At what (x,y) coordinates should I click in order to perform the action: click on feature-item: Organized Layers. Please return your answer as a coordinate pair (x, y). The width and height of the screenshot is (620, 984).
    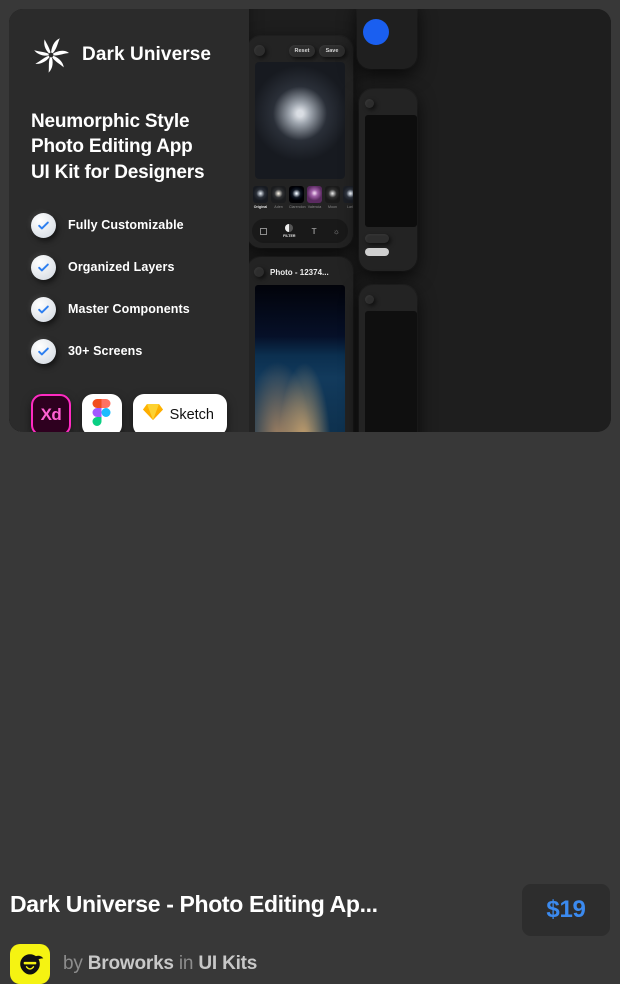
    Looking at the image, I should click on (129, 267).